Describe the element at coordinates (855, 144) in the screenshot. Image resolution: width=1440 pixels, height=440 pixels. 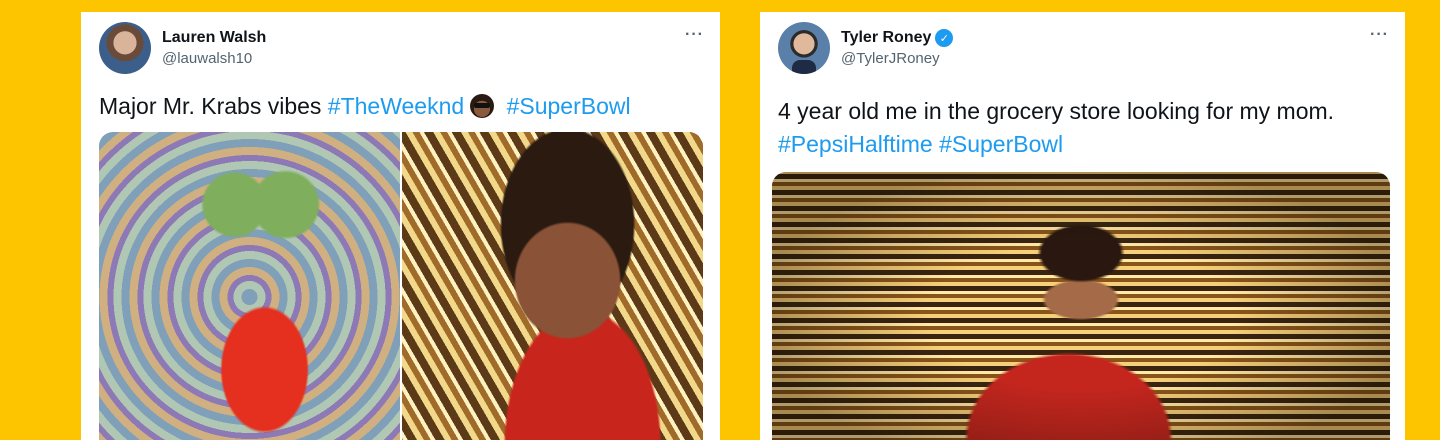
I see `hashtag-link: #PepsiHalftime` at that location.